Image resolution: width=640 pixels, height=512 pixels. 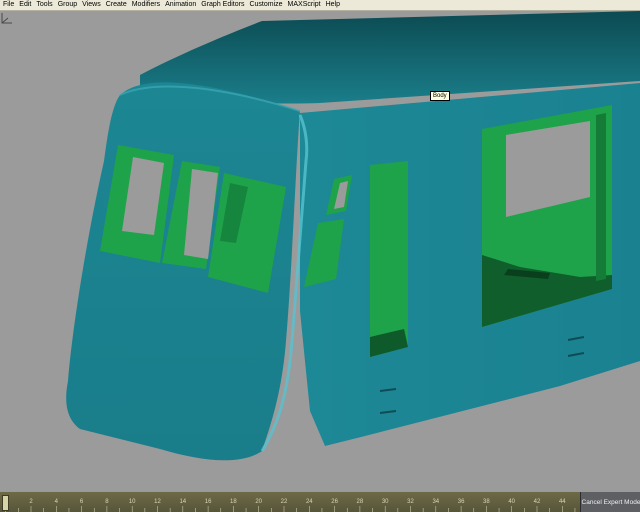 I want to click on frame-tick-label: 18, so click(x=233, y=502).